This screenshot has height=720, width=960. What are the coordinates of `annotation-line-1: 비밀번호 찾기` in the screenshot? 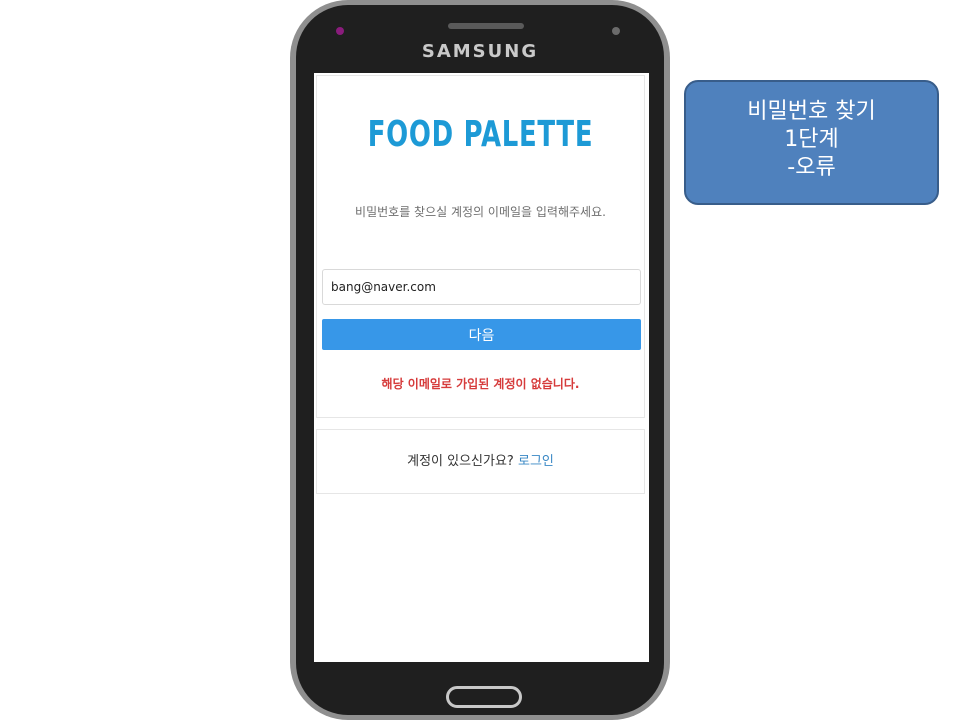 It's located at (811, 111).